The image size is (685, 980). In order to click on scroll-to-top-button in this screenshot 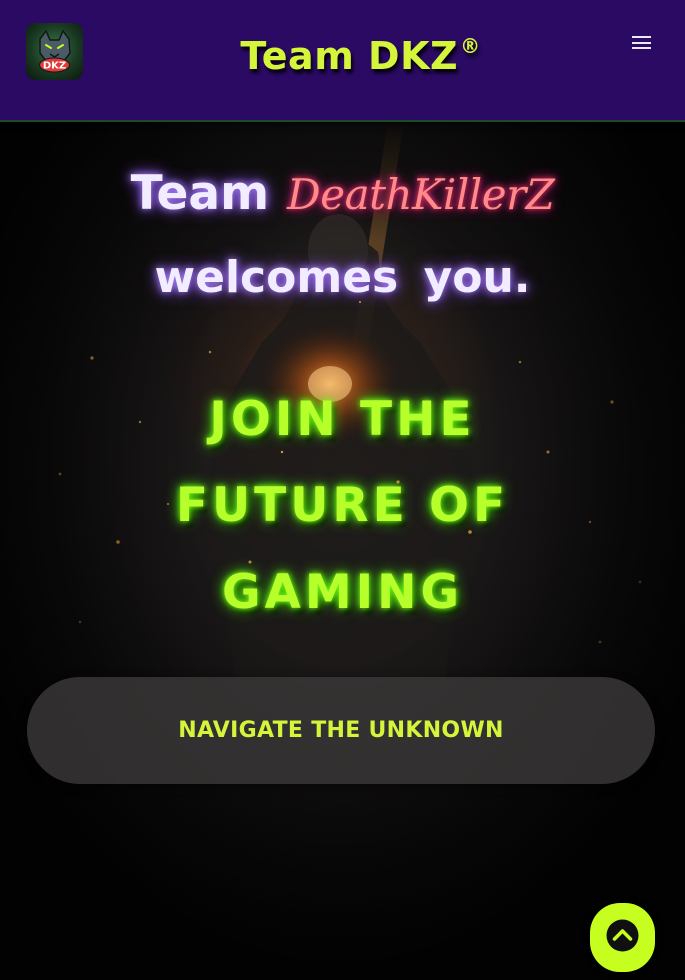, I will do `click(622, 937)`.